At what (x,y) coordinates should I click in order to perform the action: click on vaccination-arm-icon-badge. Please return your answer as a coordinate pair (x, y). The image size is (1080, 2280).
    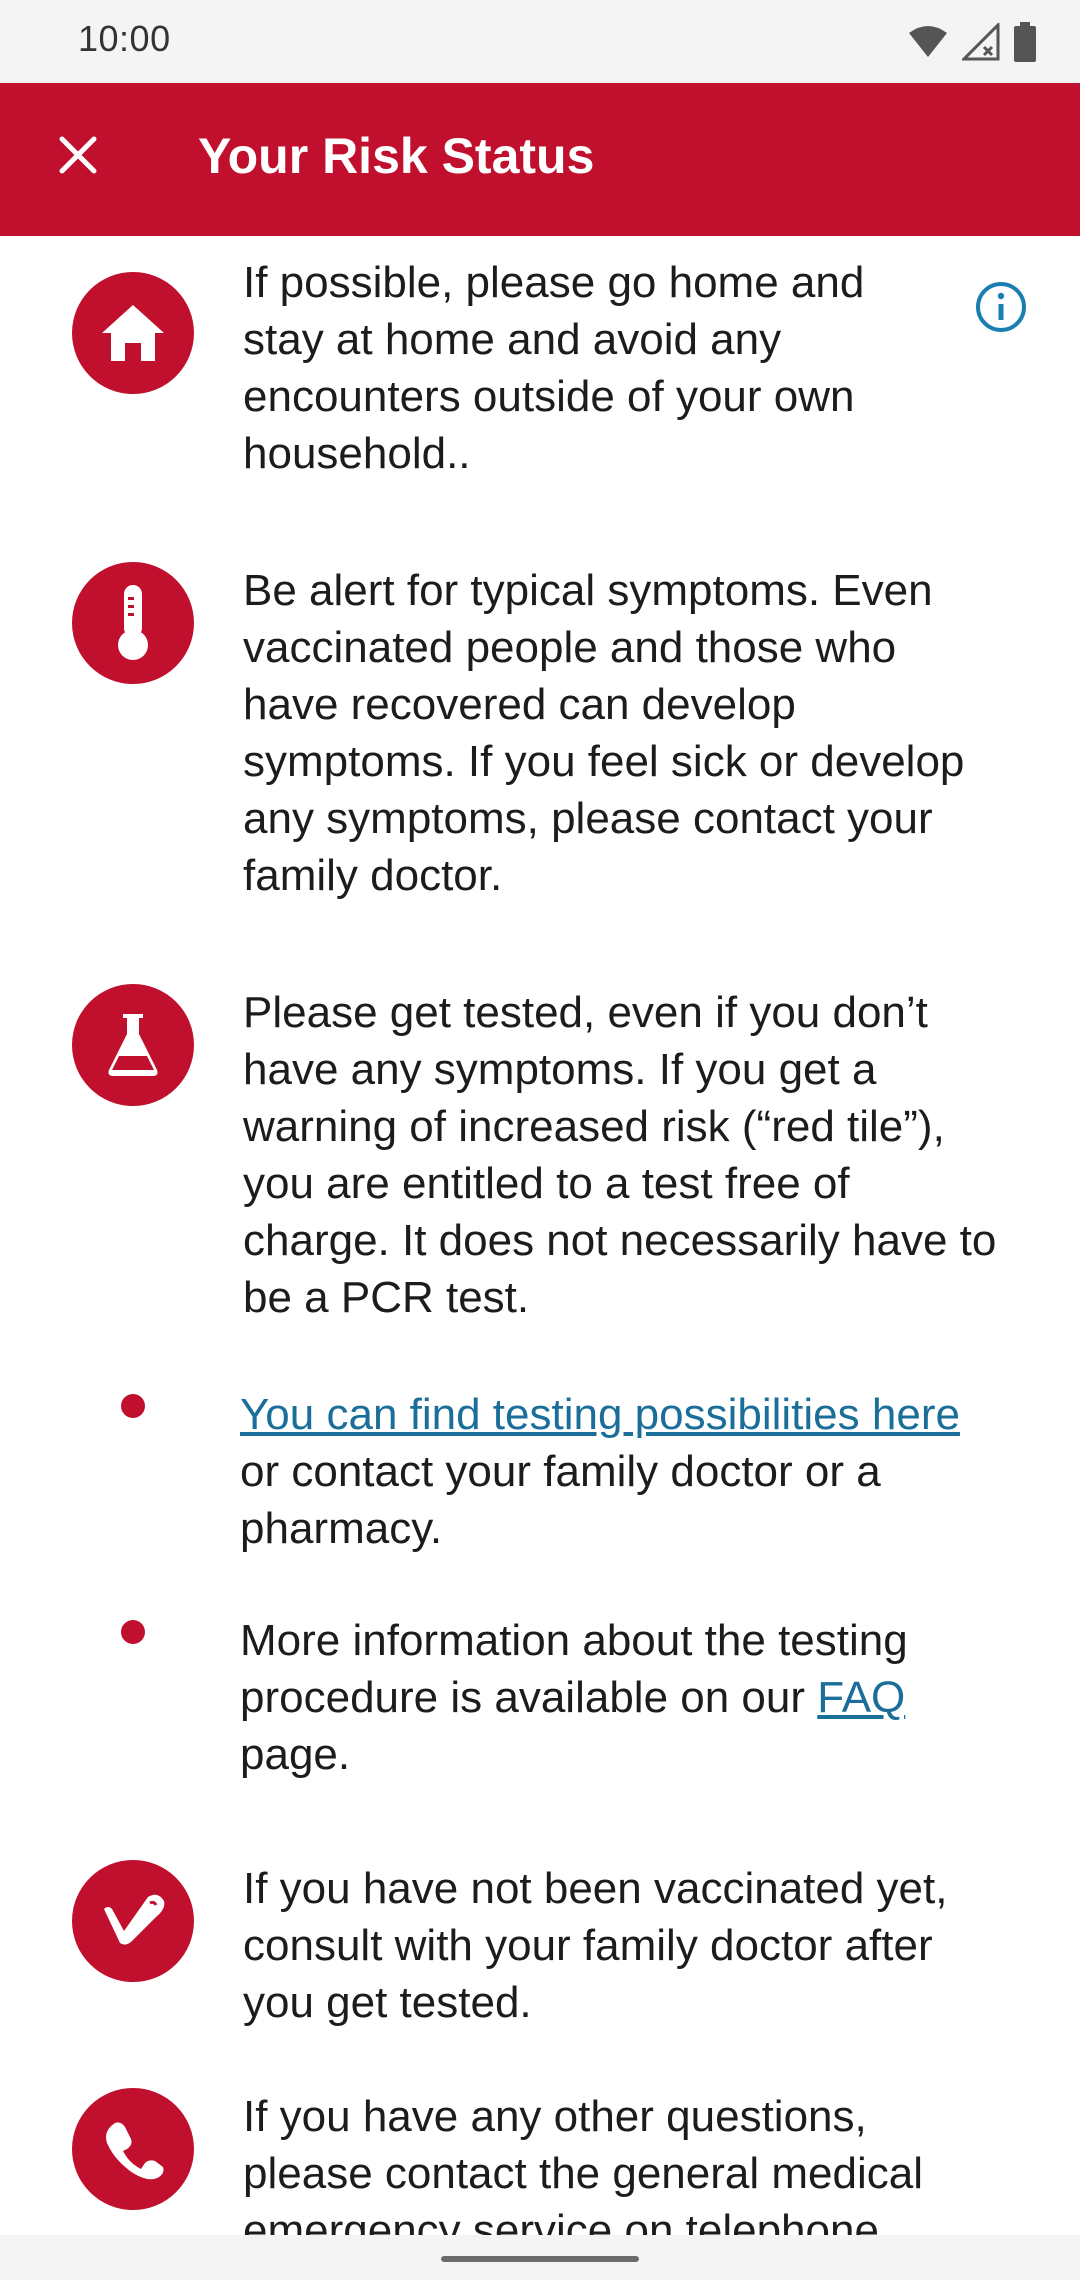
    Looking at the image, I should click on (133, 1921).